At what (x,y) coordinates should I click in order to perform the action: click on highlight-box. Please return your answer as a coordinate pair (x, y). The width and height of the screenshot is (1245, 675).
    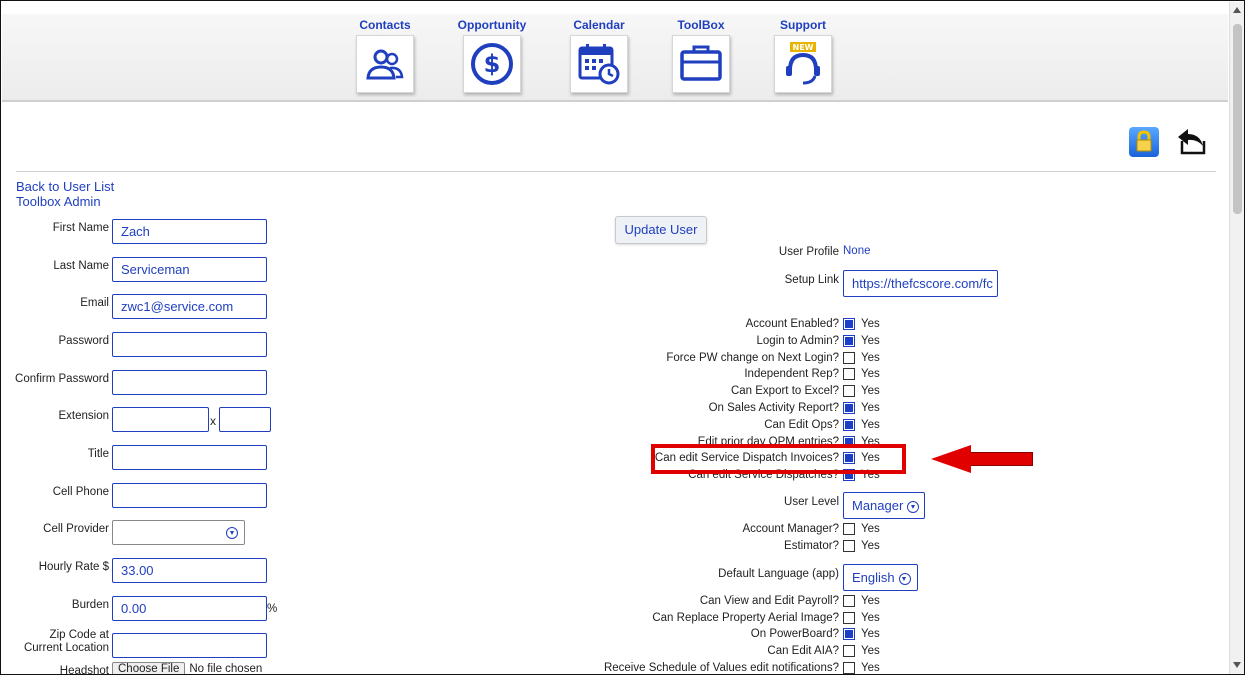
    Looking at the image, I should click on (778, 459).